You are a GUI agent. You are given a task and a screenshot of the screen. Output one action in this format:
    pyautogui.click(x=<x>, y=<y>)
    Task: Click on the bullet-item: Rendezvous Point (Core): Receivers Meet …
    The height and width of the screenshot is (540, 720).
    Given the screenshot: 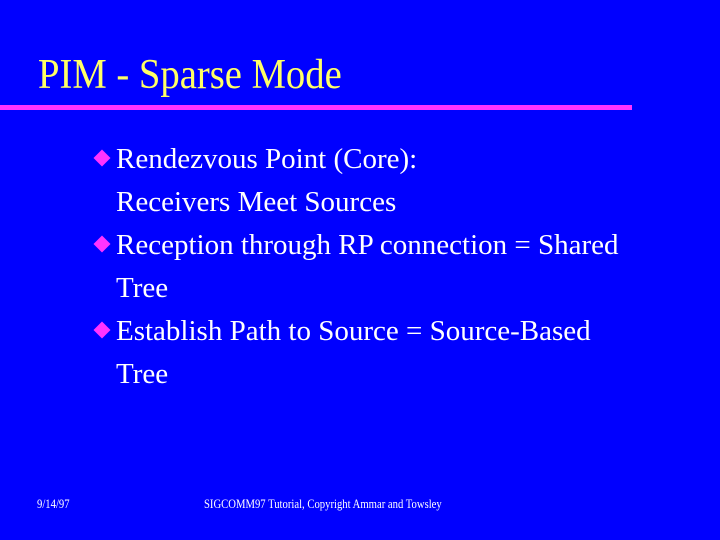 What is the action you would take?
    pyautogui.click(x=398, y=181)
    